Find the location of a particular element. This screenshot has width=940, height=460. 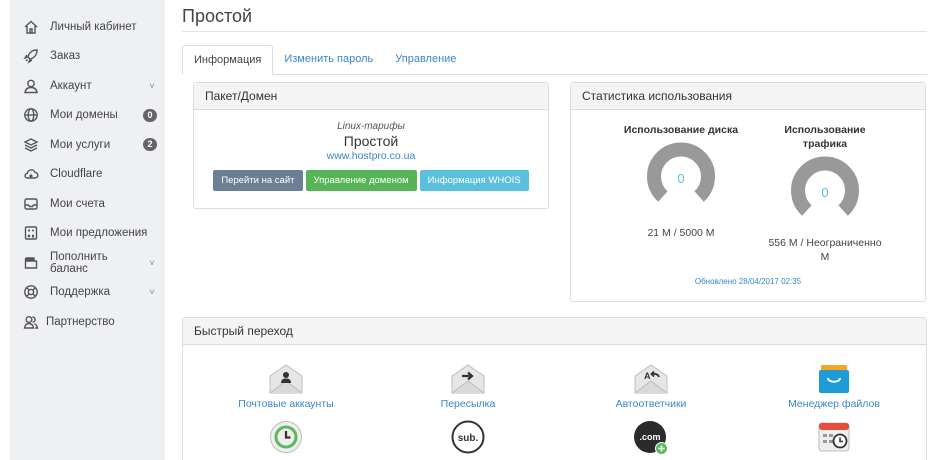

shortcut-label: Автоответчики is located at coordinates (651, 404).